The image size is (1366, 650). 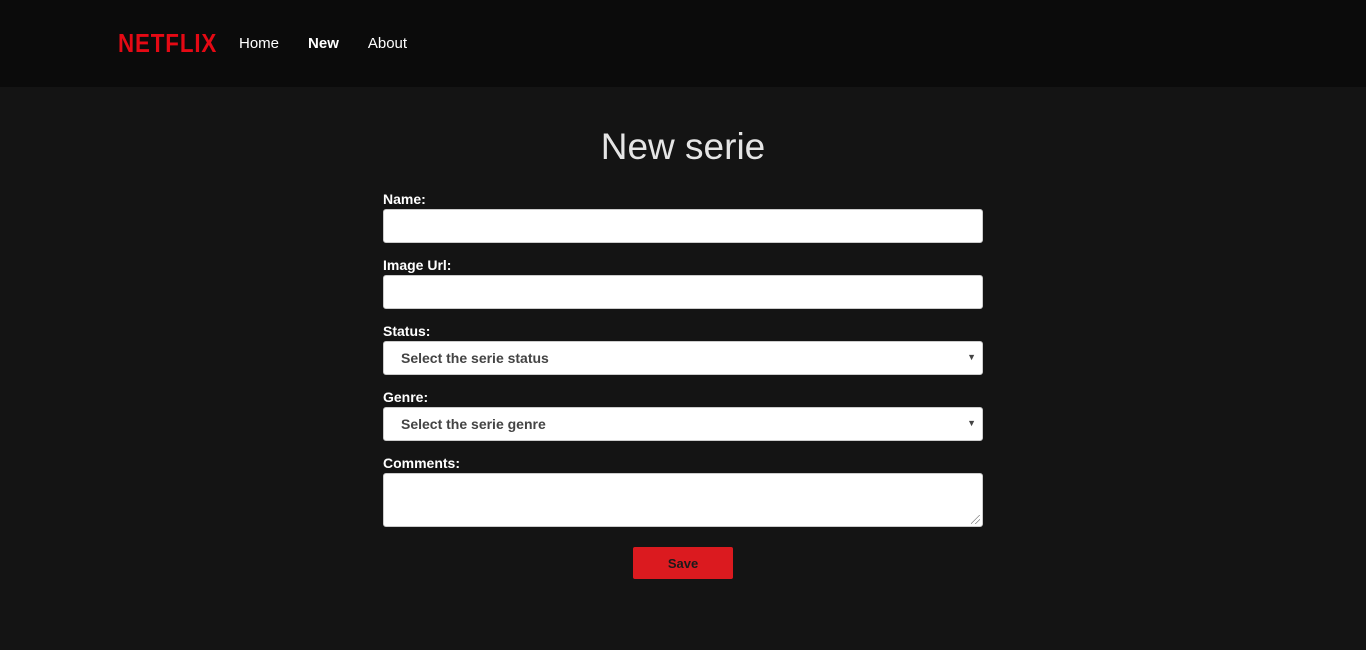 I want to click on resize-handle-icon, so click(x=975, y=519).